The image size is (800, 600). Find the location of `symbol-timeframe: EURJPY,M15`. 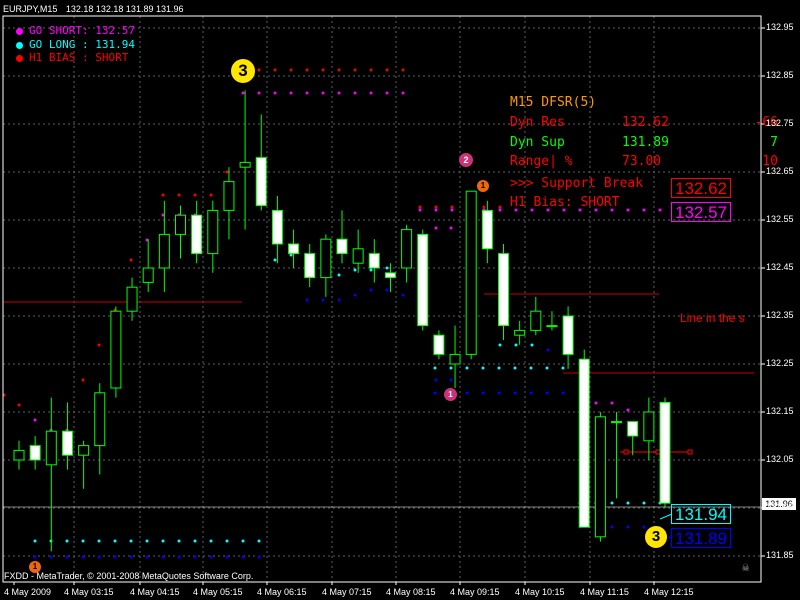

symbol-timeframe: EURJPY,M15 is located at coordinates (30, 9).